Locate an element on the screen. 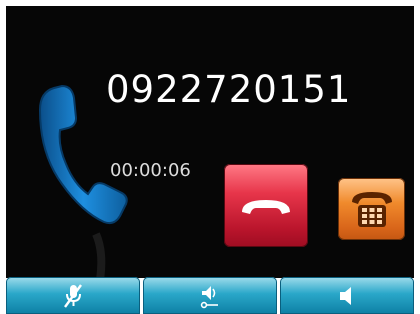 This screenshot has width=420, height=314. speaker-icon is located at coordinates (345, 295).